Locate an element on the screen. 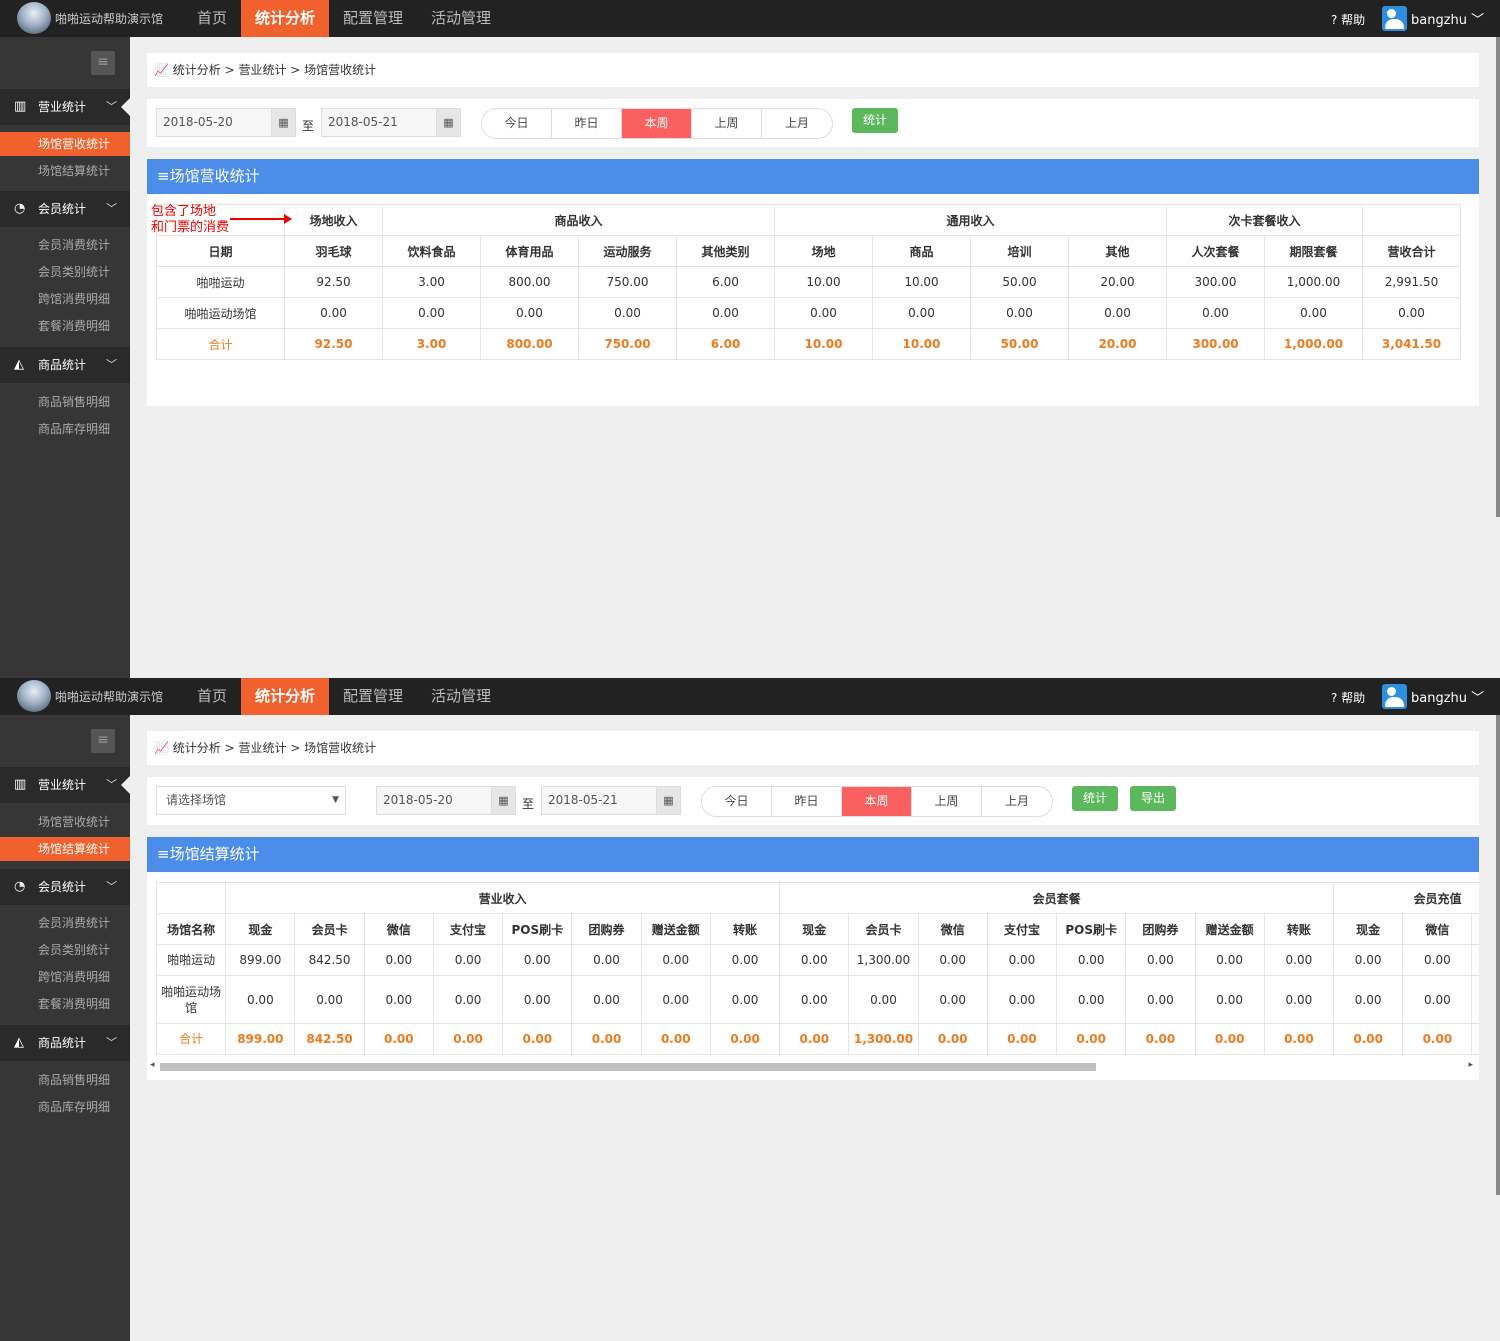  column-header: 支付宝 is located at coordinates (468, 929).